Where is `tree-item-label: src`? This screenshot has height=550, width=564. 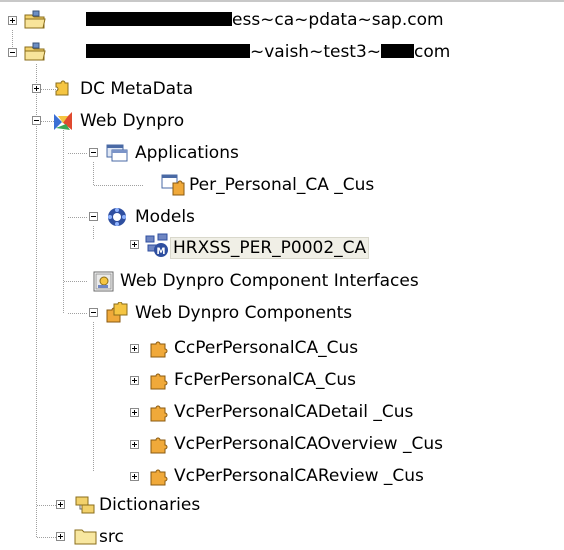
tree-item-label: src is located at coordinates (111, 537).